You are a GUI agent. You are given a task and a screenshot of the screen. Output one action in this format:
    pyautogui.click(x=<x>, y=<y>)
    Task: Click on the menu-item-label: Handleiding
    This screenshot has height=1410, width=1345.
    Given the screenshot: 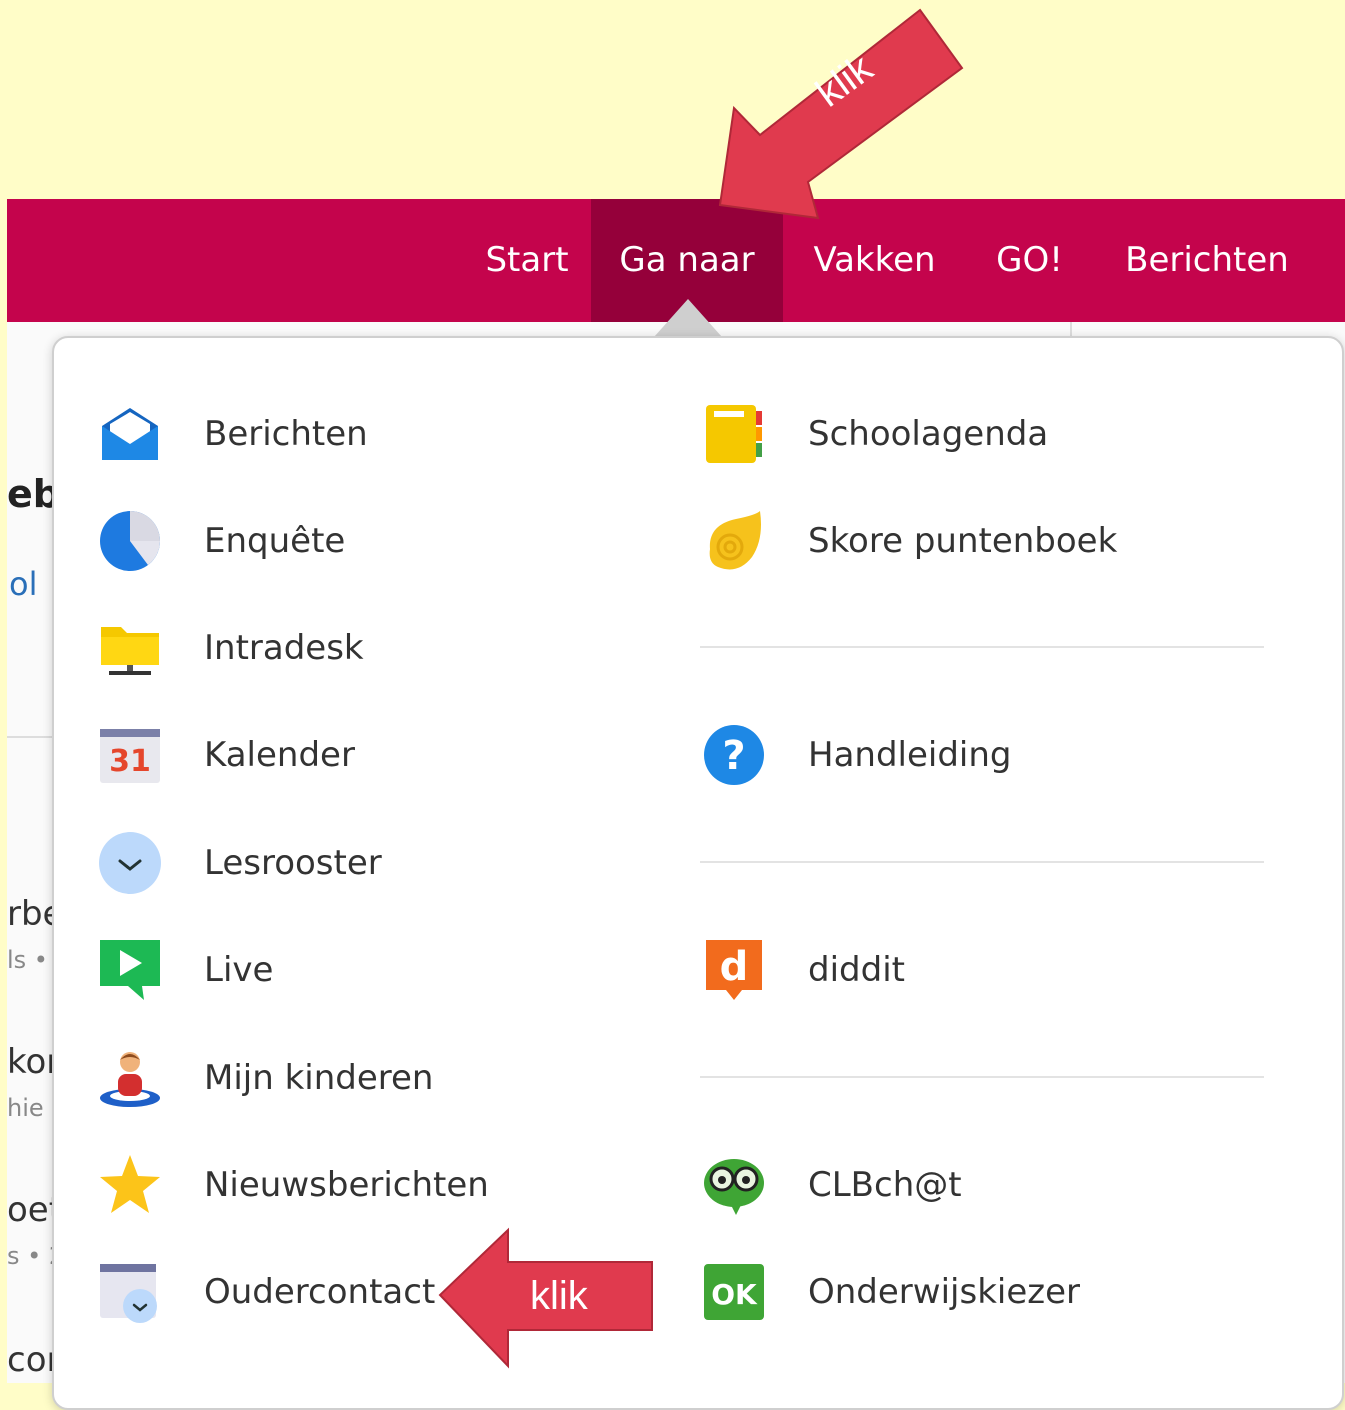 What is the action you would take?
    pyautogui.click(x=910, y=755)
    